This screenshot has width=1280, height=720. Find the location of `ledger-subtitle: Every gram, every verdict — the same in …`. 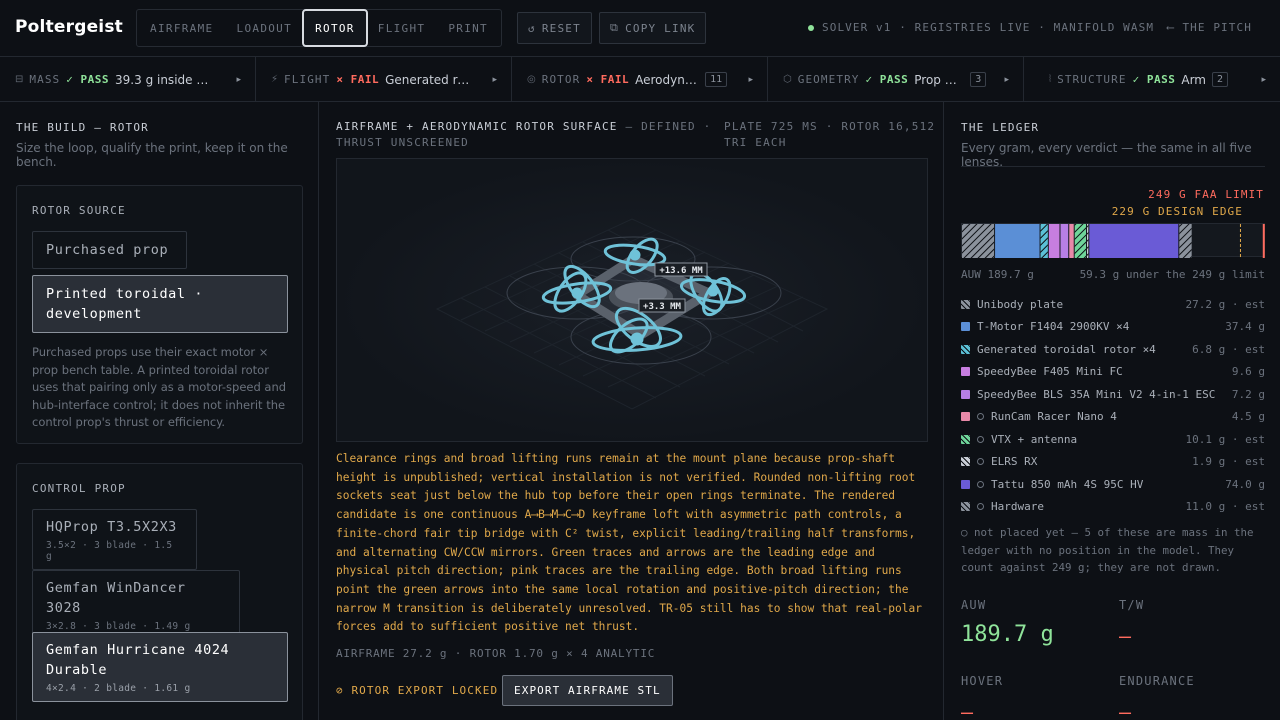

ledger-subtitle: Every gram, every verdict — the same in … is located at coordinates (1106, 155).